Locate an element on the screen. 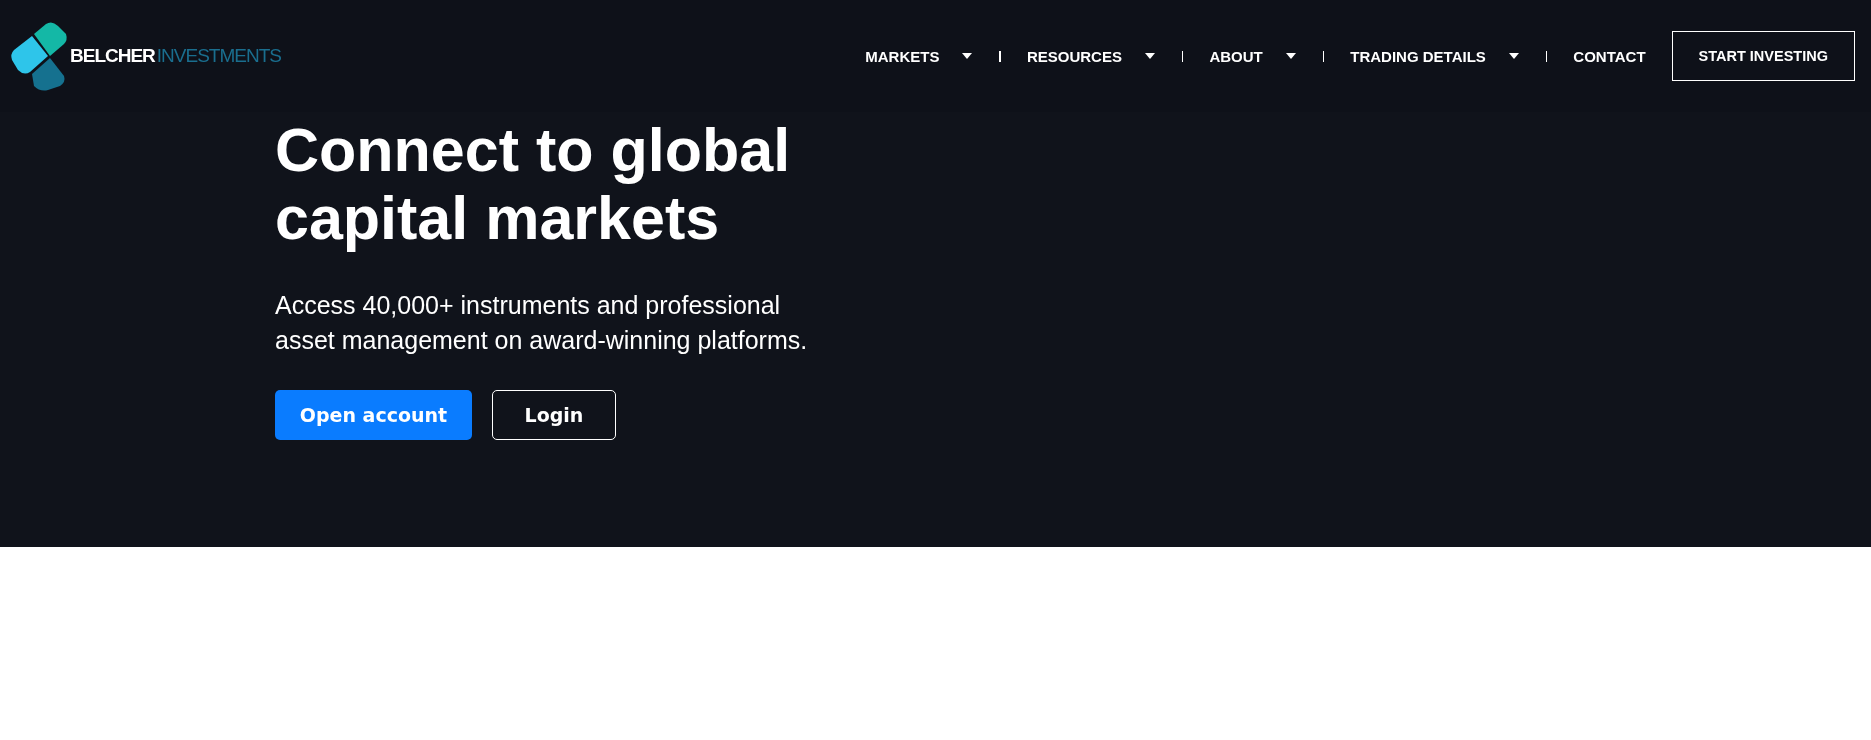 The image size is (1871, 740). logo-icon is located at coordinates (39, 56).